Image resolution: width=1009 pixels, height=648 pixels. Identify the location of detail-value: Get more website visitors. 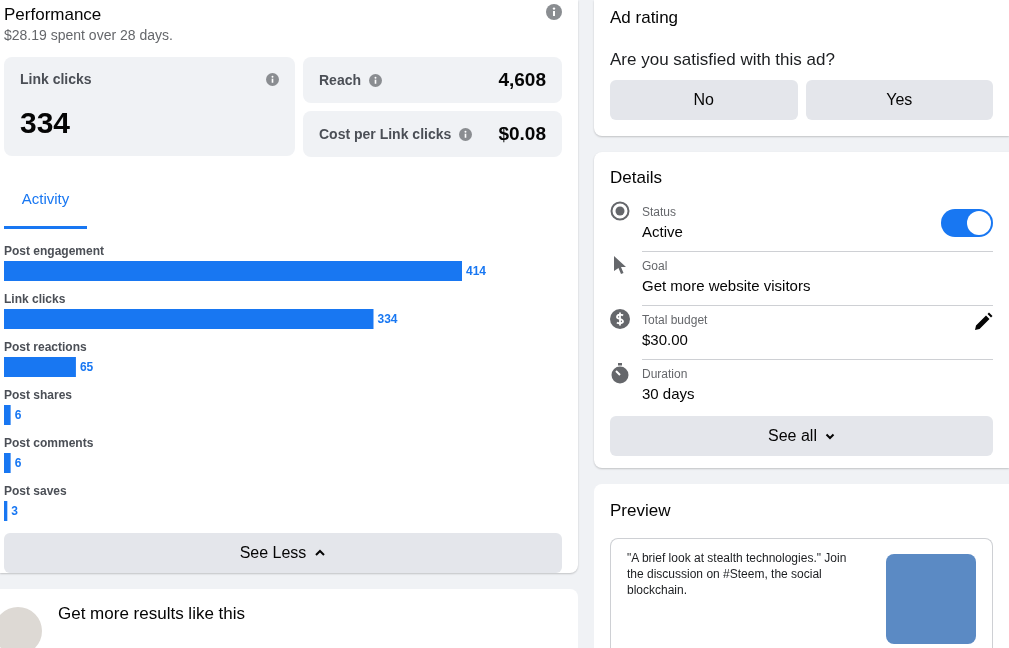
(726, 285).